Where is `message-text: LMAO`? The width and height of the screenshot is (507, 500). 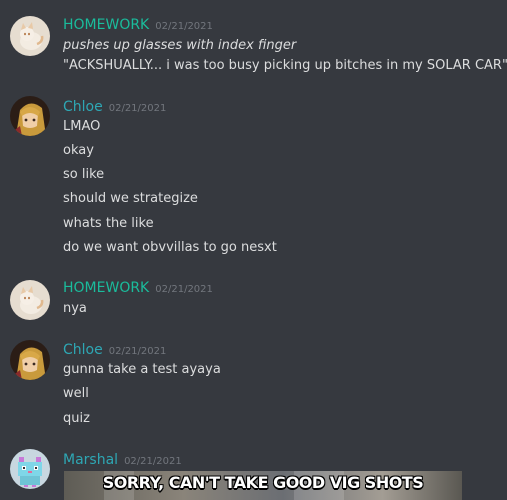
message-text: LMAO is located at coordinates (82, 126).